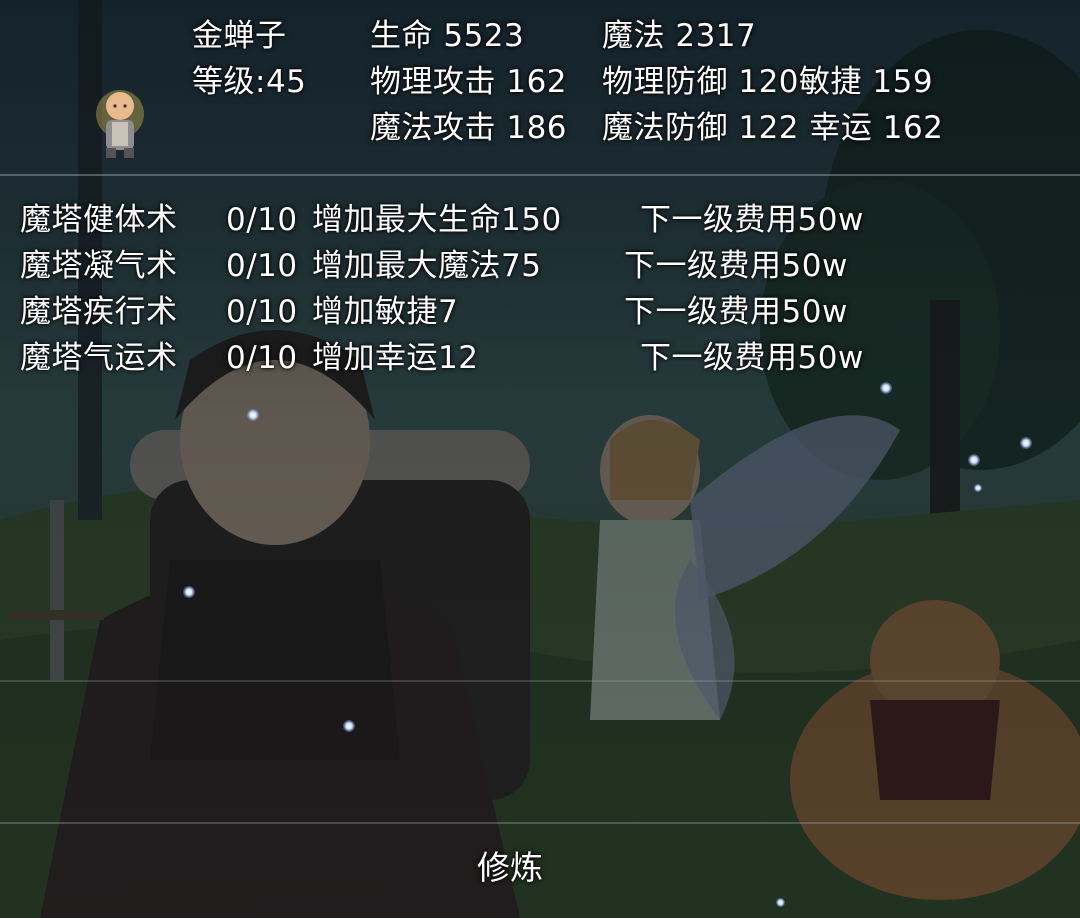 The height and width of the screenshot is (918, 1080). I want to click on skill-effect: 增加最大魔法75, so click(427, 266).